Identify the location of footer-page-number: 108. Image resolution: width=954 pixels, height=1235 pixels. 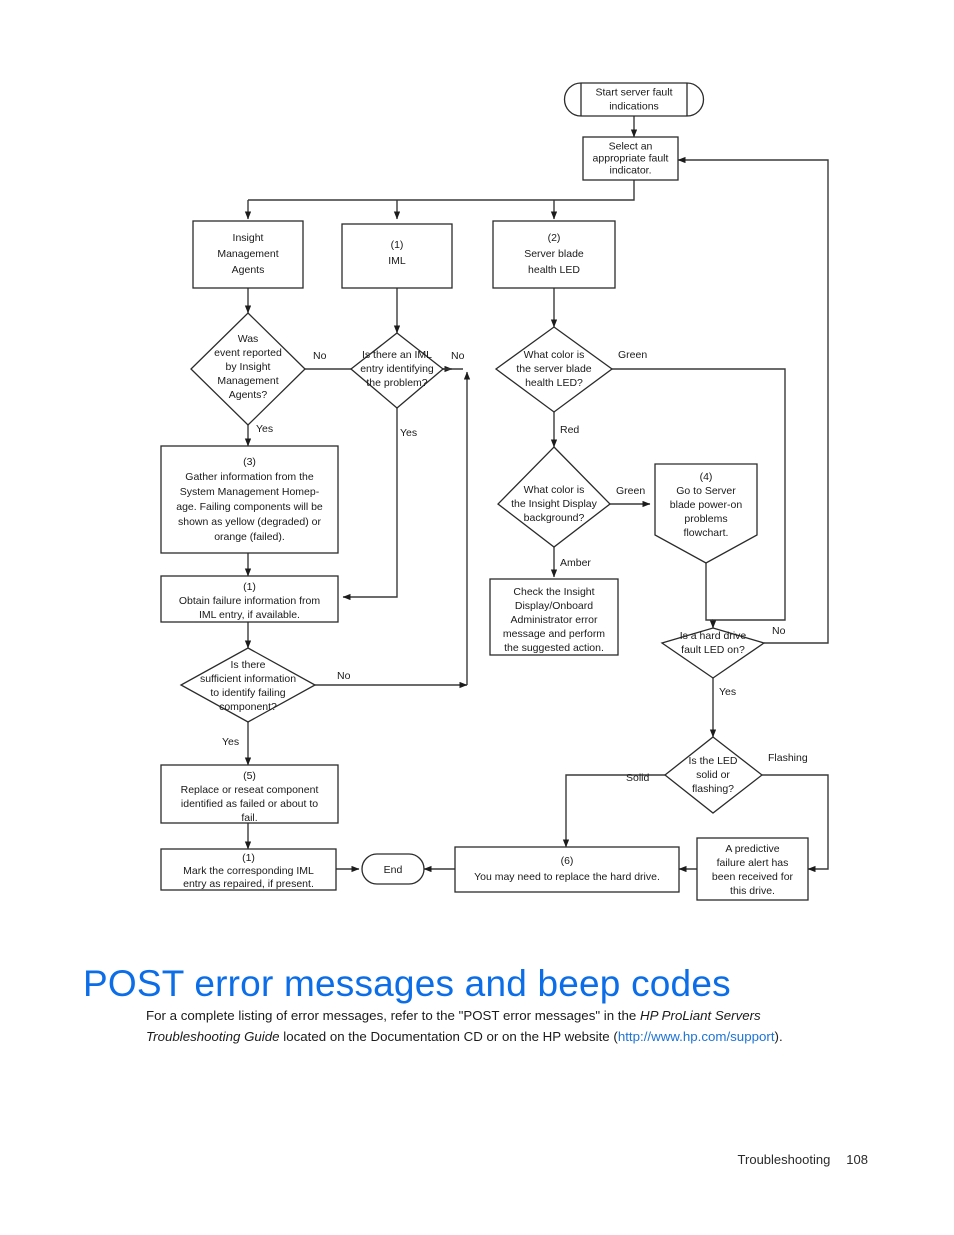
(857, 1159).